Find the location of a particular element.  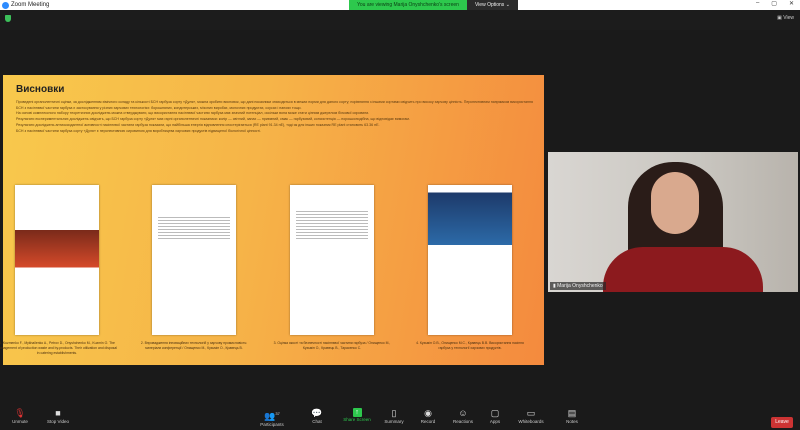

unmute-button: 🎙 Unmute is located at coordinates (20, 416).